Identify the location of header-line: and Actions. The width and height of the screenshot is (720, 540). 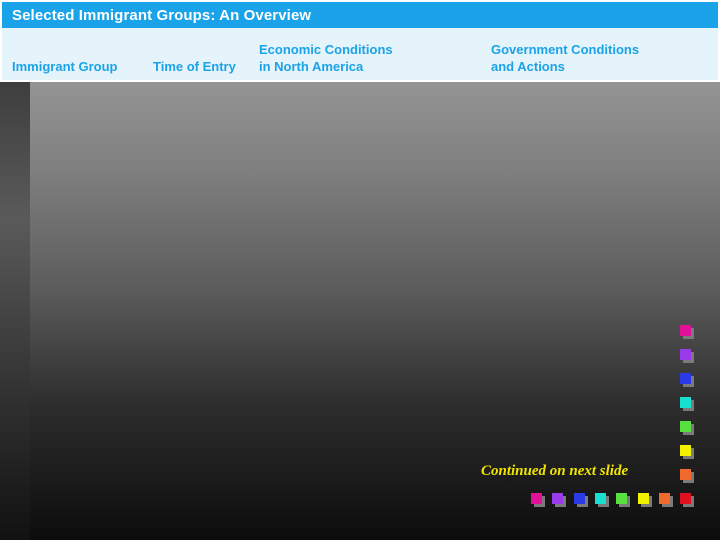
(528, 66).